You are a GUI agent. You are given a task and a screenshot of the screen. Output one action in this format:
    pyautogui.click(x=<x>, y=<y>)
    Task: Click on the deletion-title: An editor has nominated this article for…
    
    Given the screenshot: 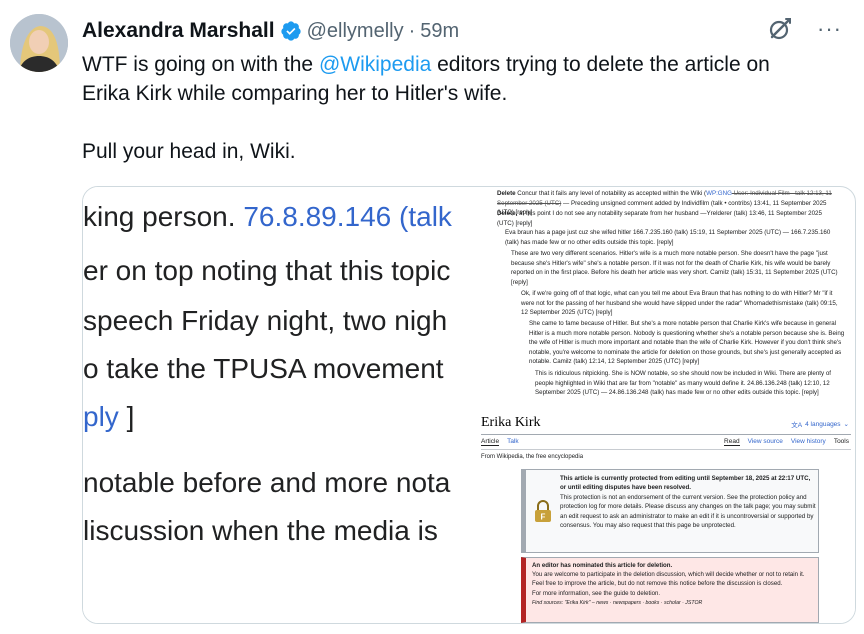 What is the action you would take?
    pyautogui.click(x=602, y=565)
    